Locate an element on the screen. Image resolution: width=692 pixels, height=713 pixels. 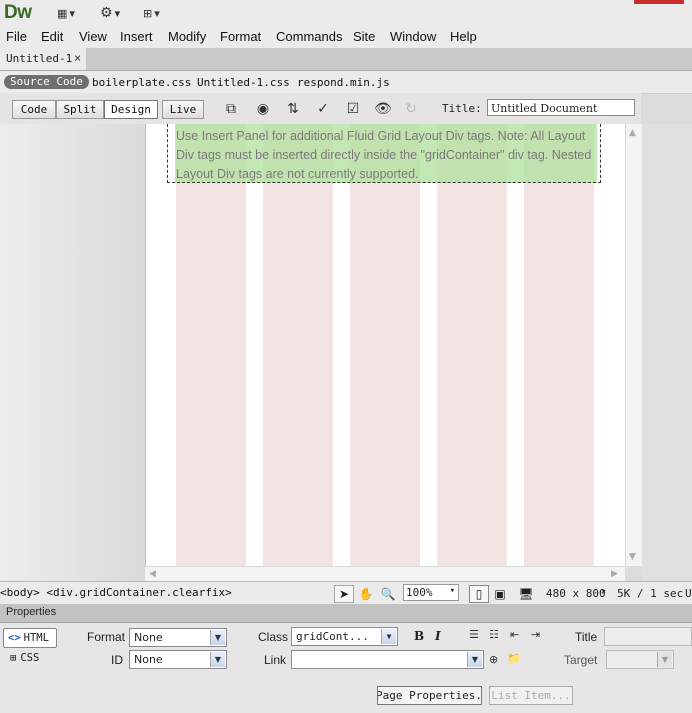
w3c-validation-icon: ✓ is located at coordinates (323, 109).